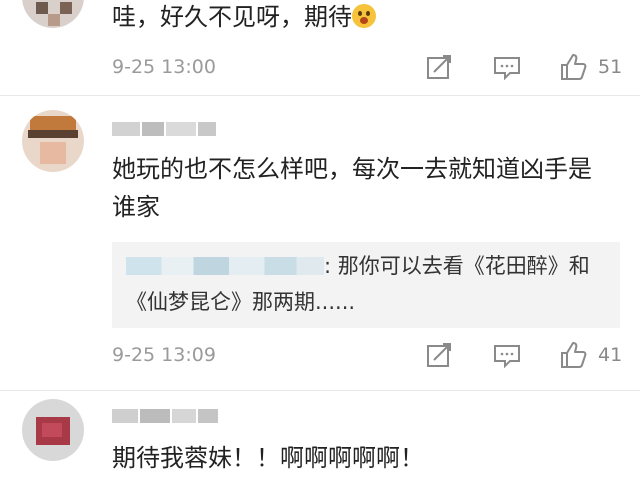 This screenshot has width=640, height=477. What do you see at coordinates (610, 67) in the screenshot?
I see `like-count: 51` at bounding box center [610, 67].